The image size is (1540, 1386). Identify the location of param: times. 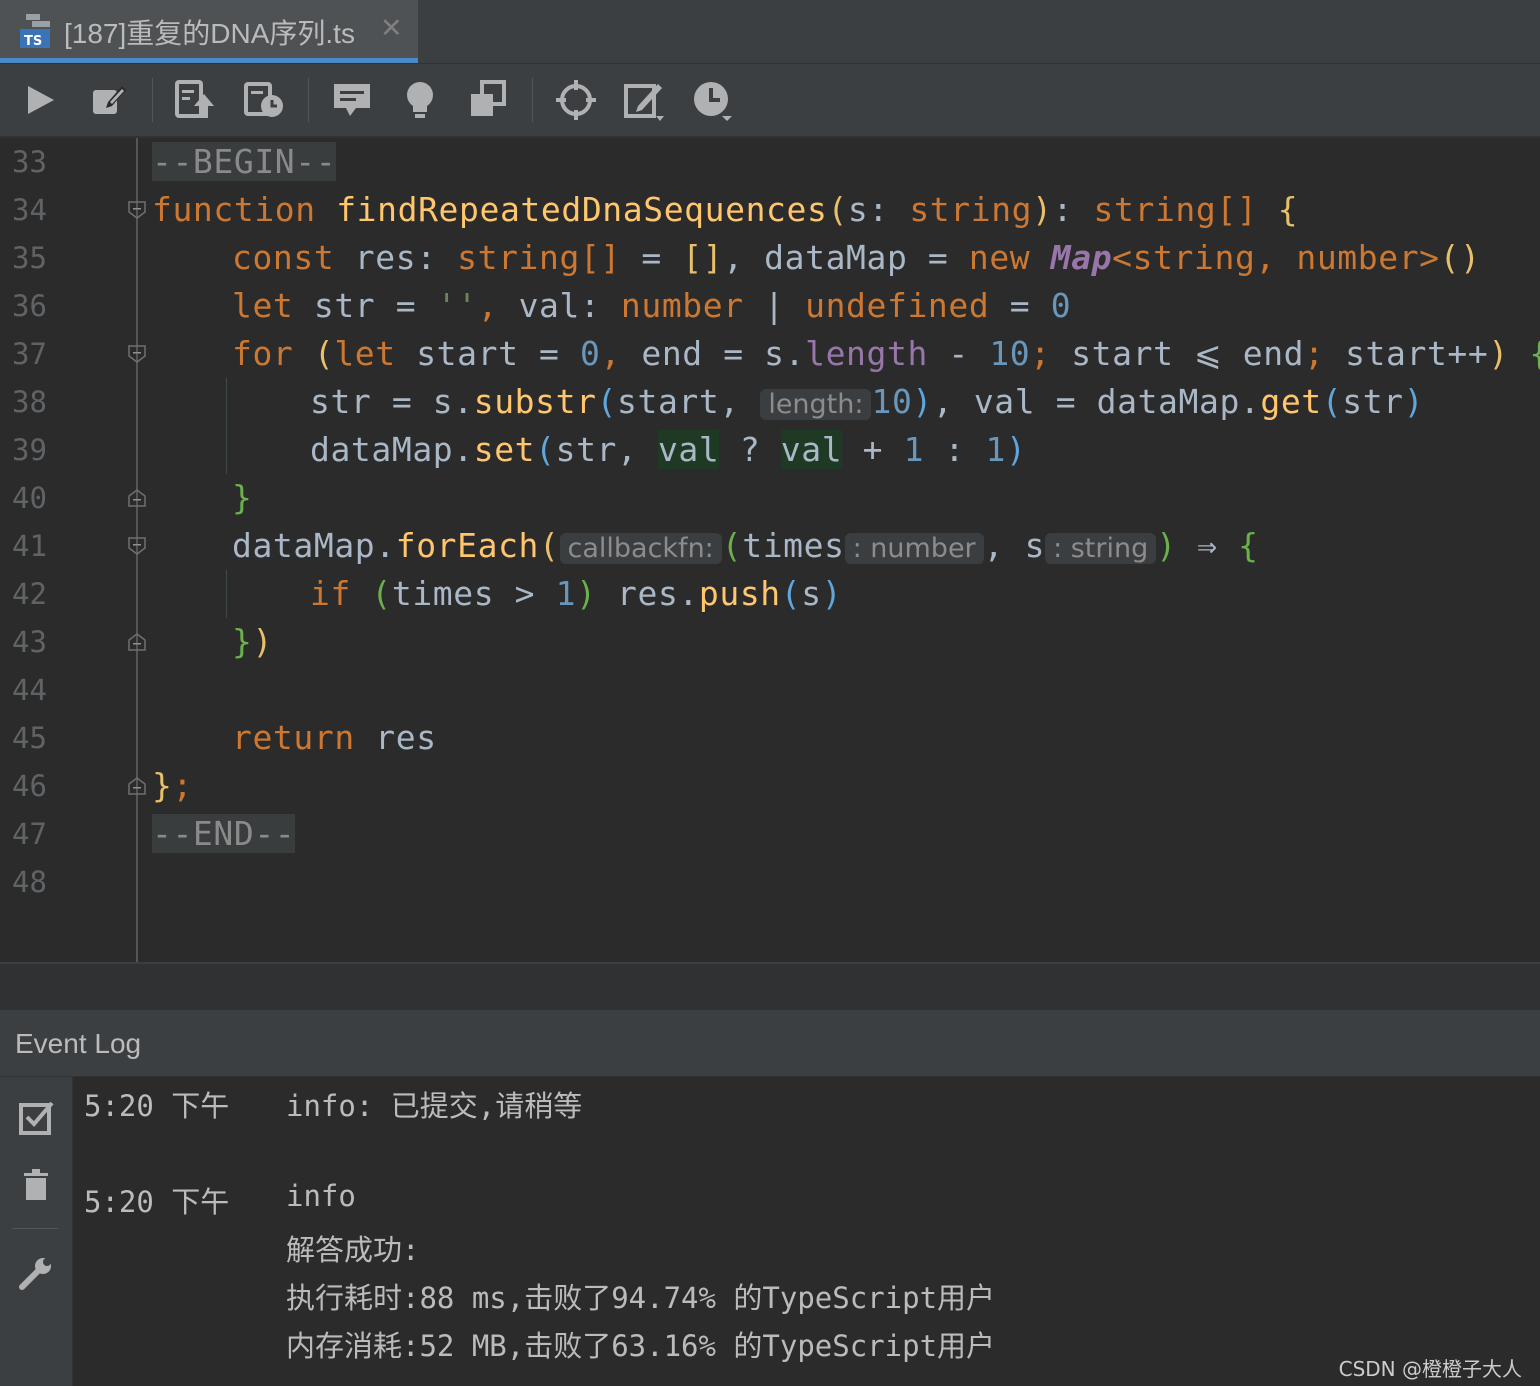
(793, 545).